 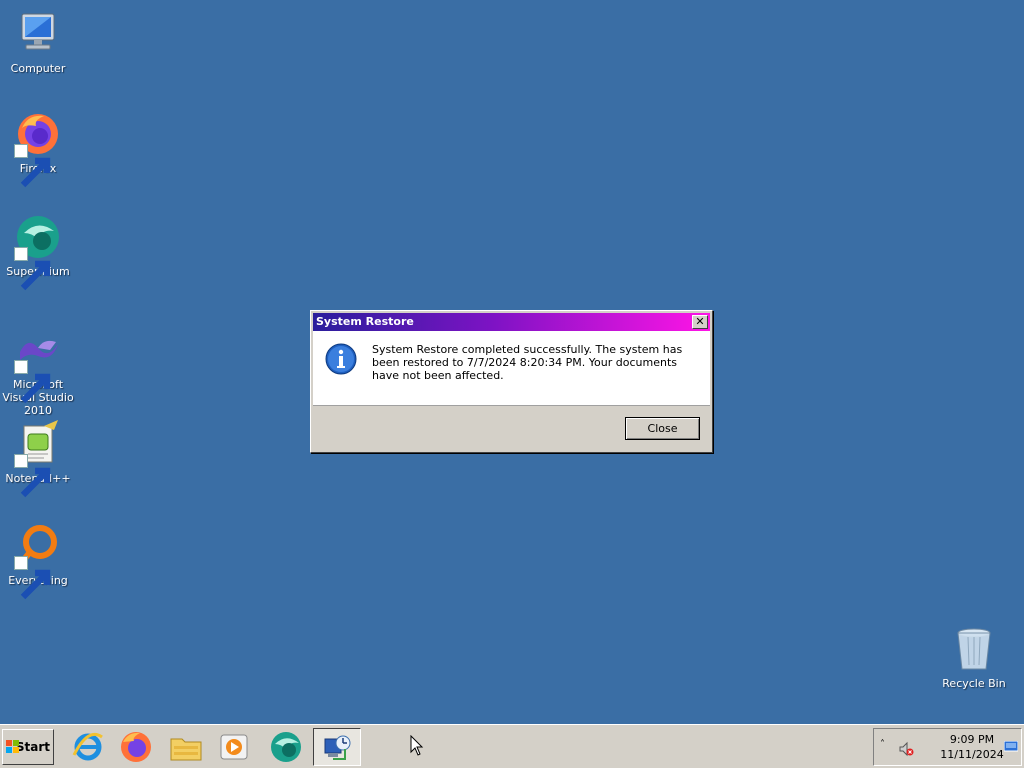 I want to click on visual-studio-icon, so click(x=38, y=365).